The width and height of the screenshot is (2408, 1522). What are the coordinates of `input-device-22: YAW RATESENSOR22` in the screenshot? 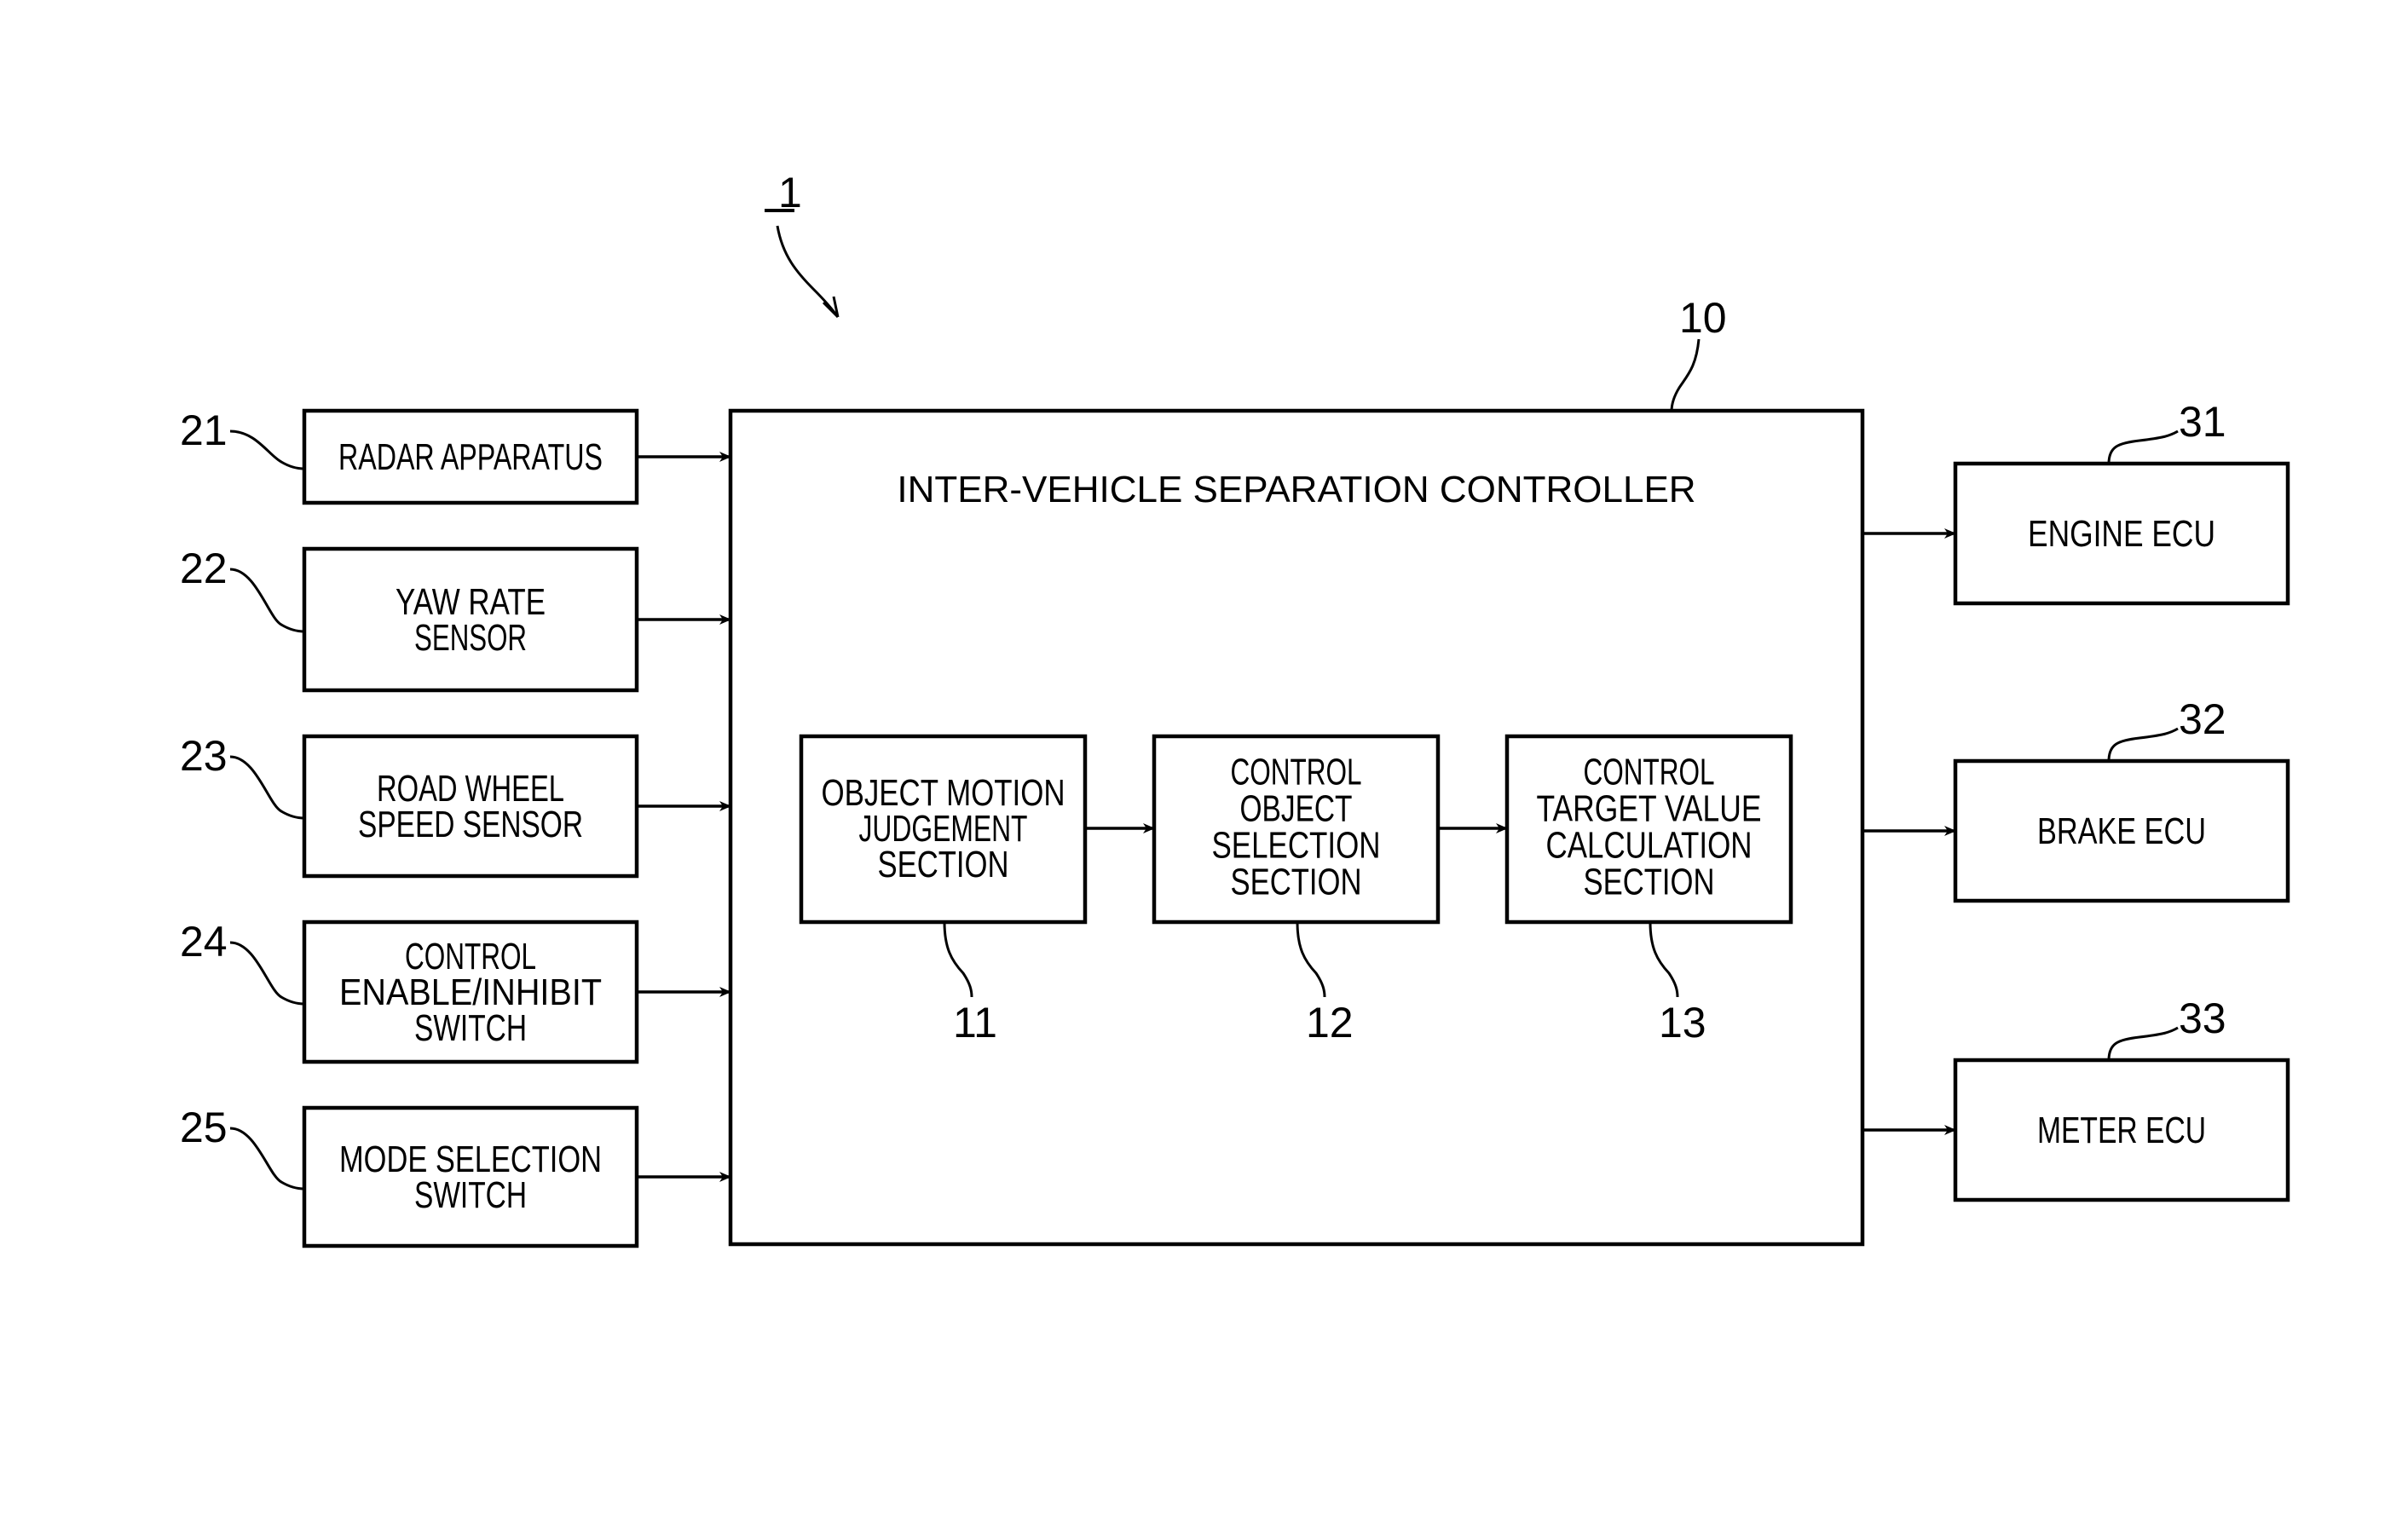 It's located at (455, 619).